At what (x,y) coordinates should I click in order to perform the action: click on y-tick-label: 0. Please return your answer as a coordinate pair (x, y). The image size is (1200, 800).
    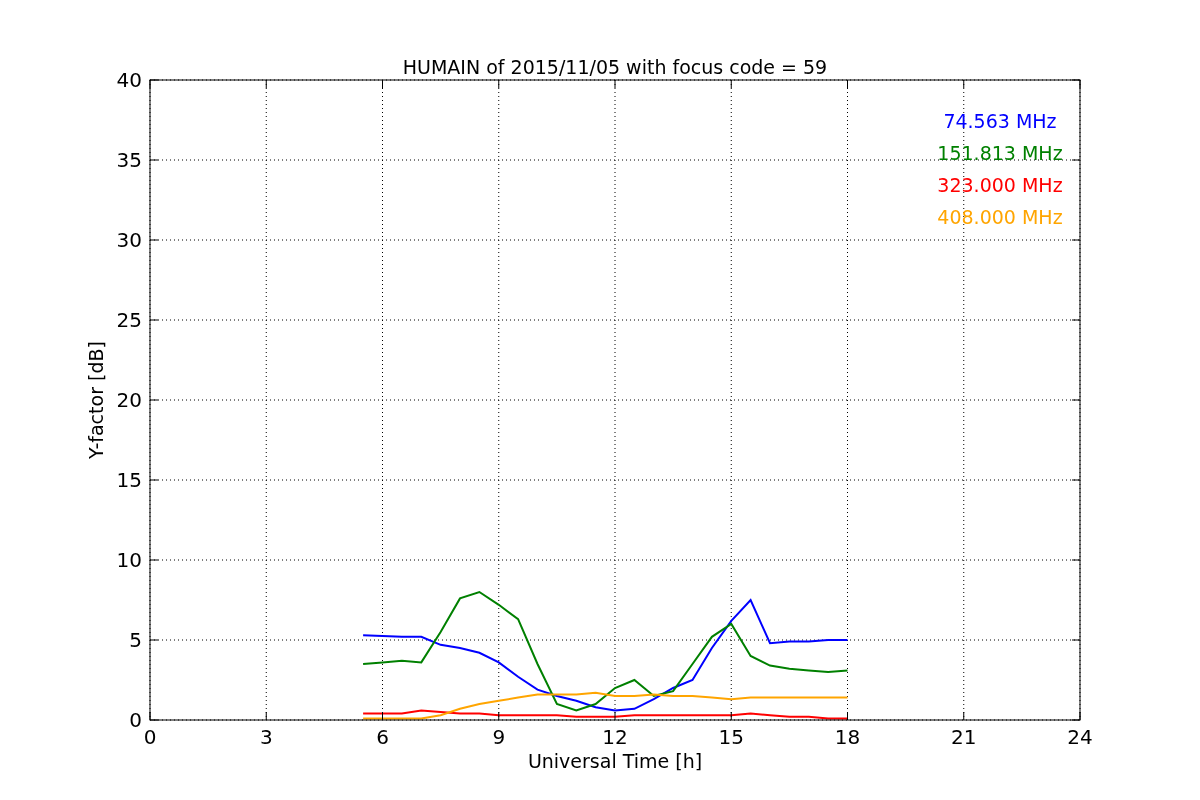
    Looking at the image, I should click on (135, 720).